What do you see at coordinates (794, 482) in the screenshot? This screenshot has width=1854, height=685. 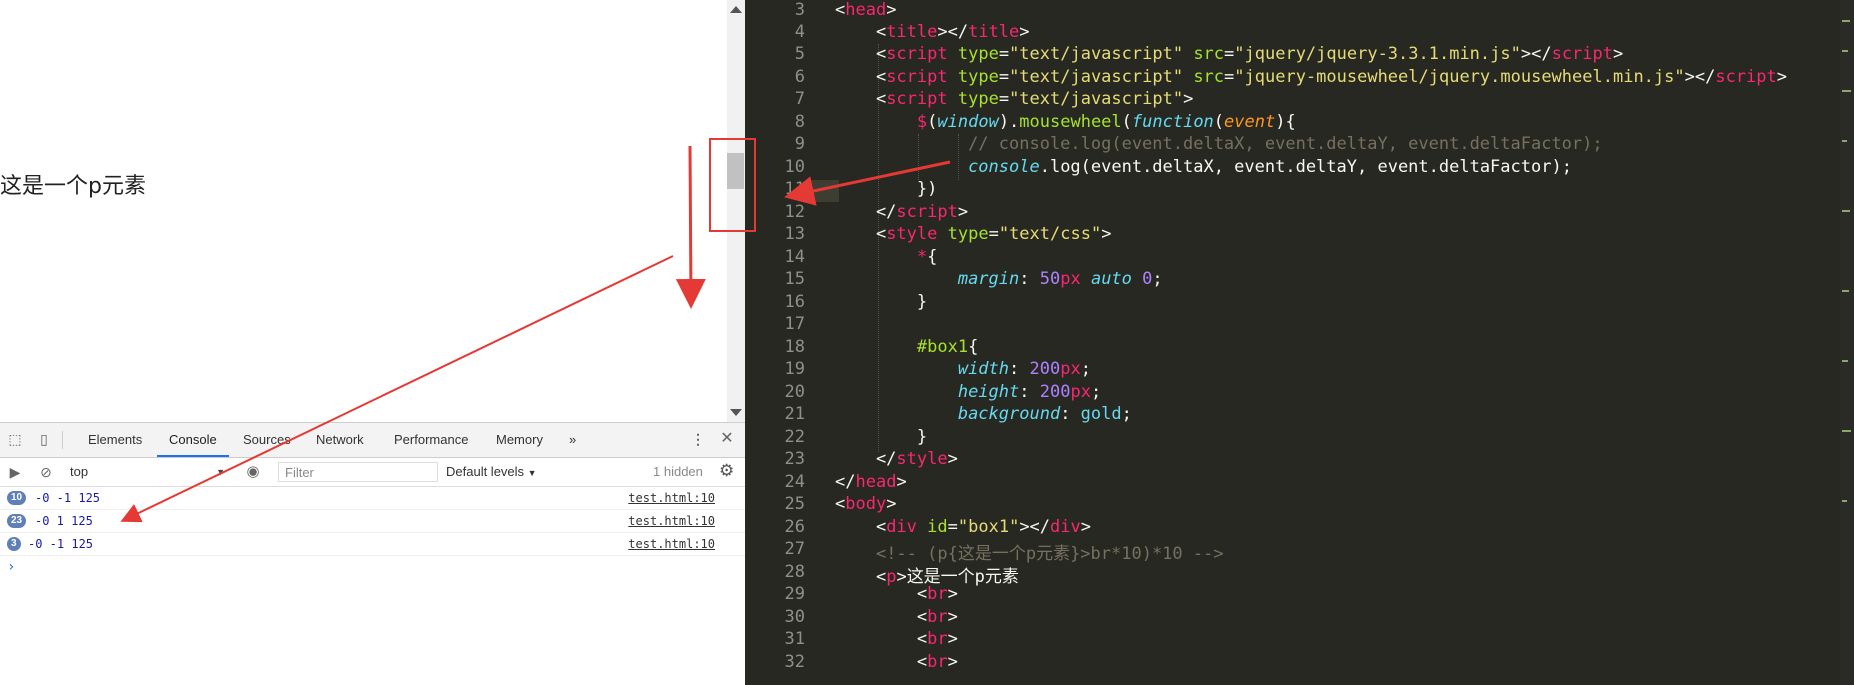 I see `line-number: 24` at bounding box center [794, 482].